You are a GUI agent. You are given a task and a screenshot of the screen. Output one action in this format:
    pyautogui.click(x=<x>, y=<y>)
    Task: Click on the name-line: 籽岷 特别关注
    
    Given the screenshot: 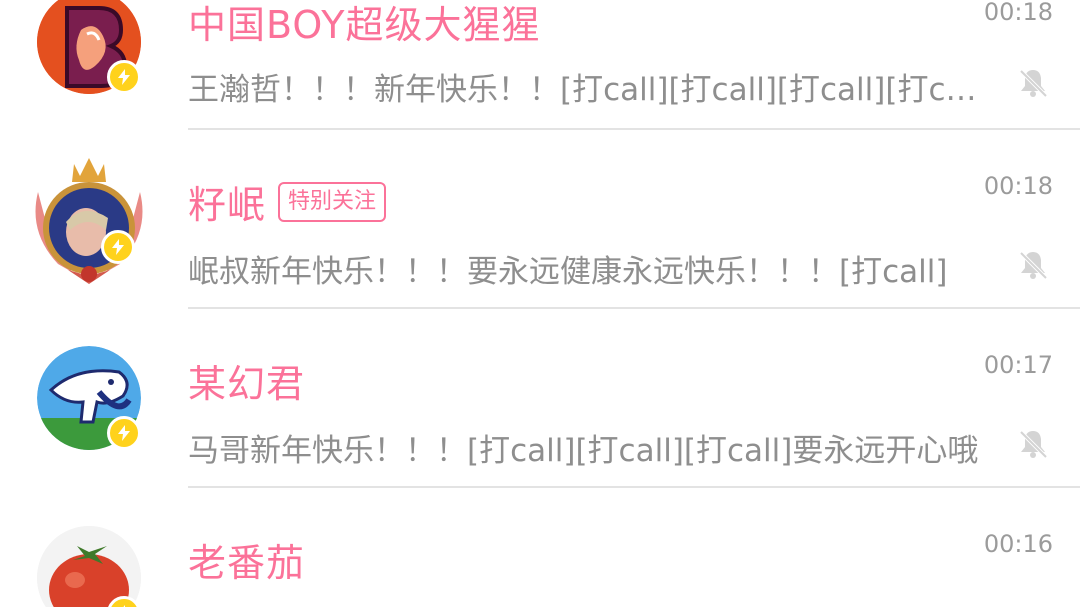 What is the action you would take?
    pyautogui.click(x=287, y=201)
    